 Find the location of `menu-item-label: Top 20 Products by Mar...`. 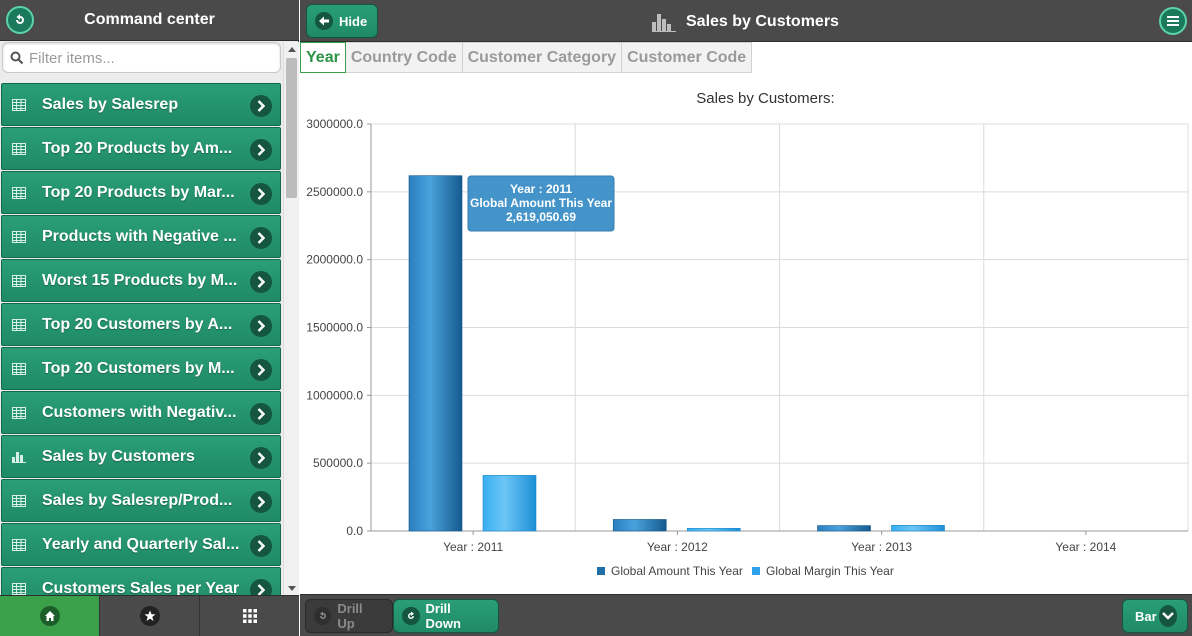

menu-item-label: Top 20 Products by Mar... is located at coordinates (138, 192).